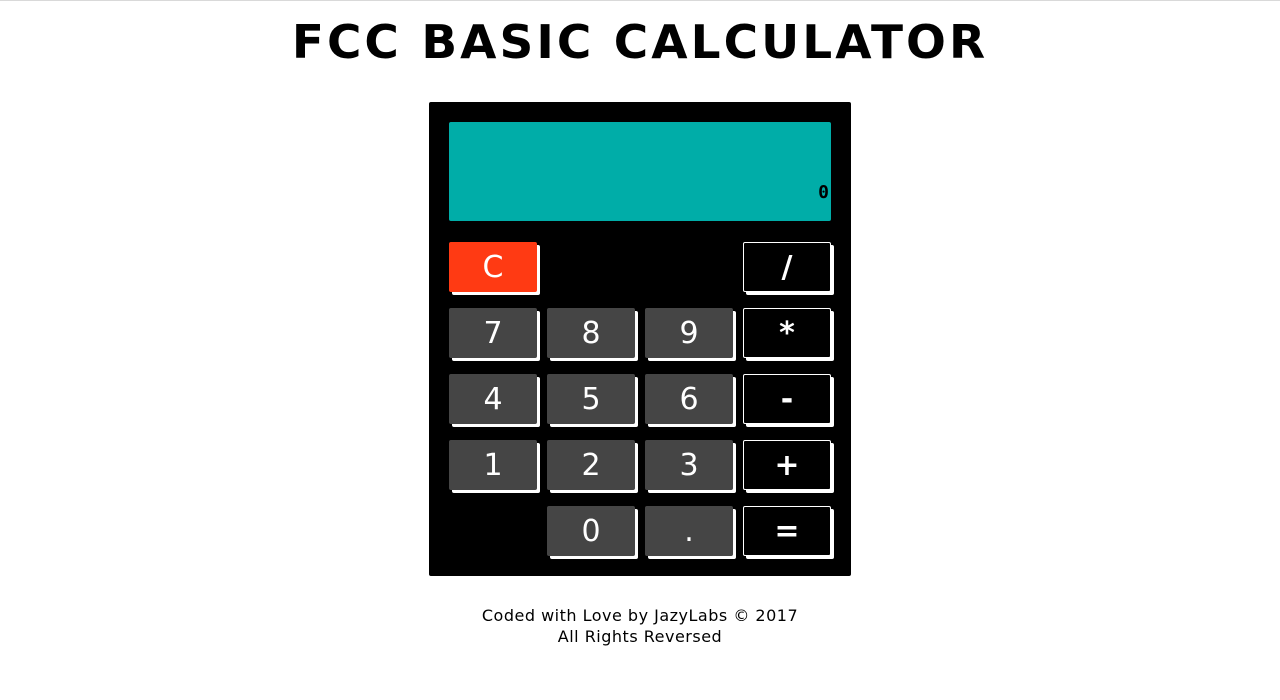  Describe the element at coordinates (493, 399) in the screenshot. I see `key-4-button: 4` at that location.